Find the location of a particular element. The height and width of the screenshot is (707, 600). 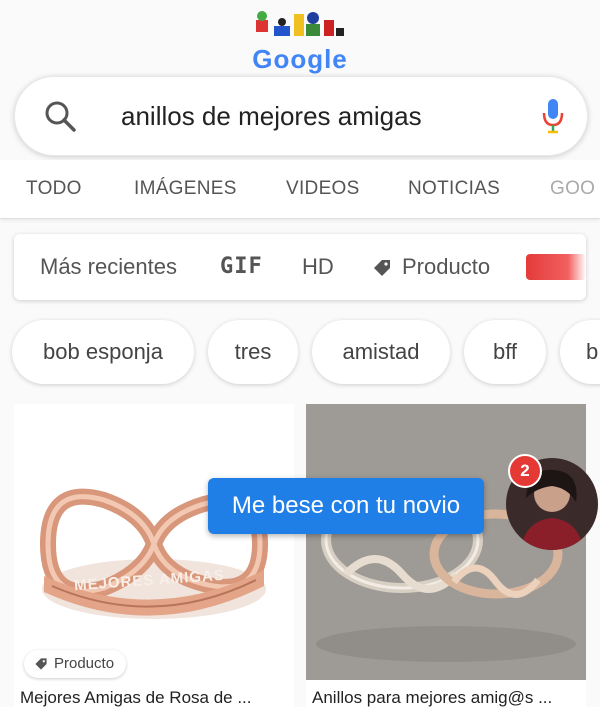

search-query: anillos de mejores amigas is located at coordinates (271, 116).